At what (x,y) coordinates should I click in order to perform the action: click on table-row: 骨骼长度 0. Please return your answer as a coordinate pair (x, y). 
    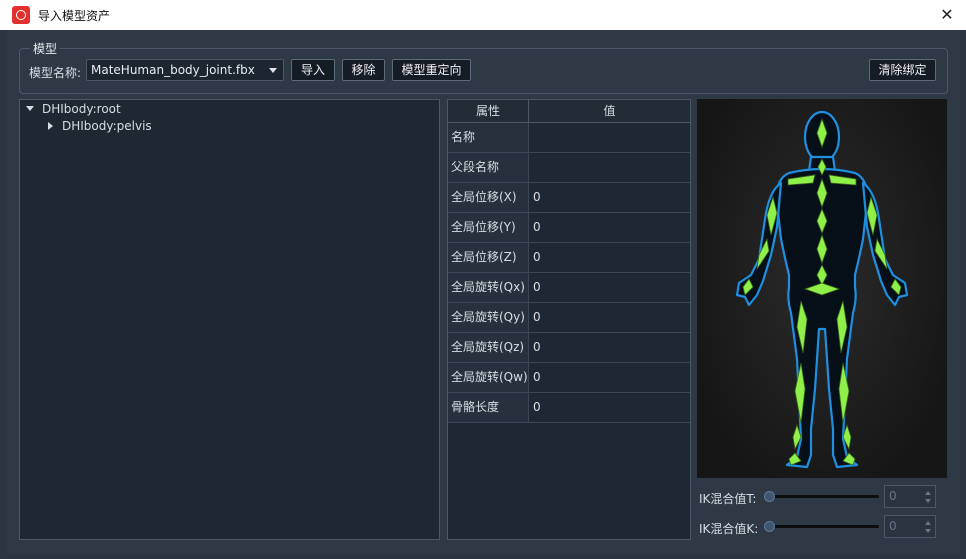
    Looking at the image, I should click on (569, 408).